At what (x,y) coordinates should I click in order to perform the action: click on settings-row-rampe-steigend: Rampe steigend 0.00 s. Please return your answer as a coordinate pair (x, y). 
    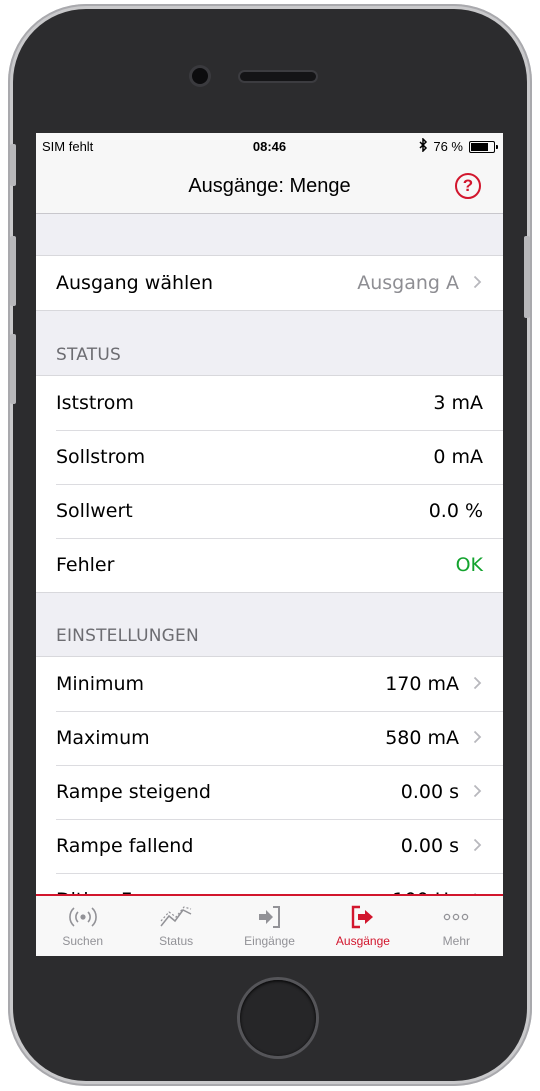
    Looking at the image, I should click on (269, 792).